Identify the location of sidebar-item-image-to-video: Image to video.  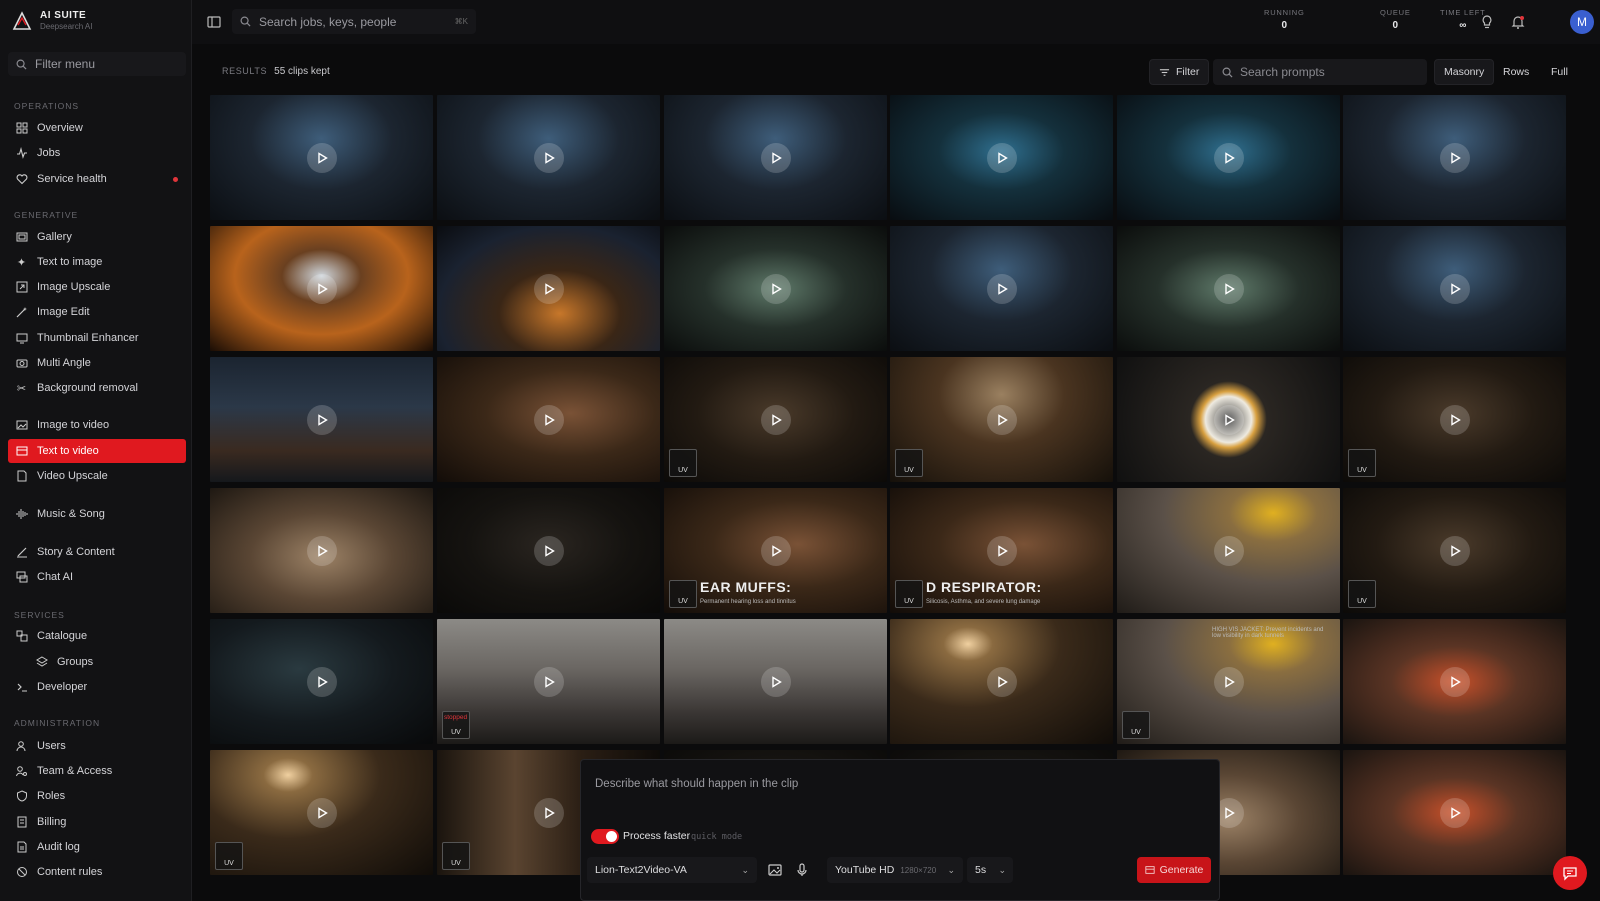
(97, 425).